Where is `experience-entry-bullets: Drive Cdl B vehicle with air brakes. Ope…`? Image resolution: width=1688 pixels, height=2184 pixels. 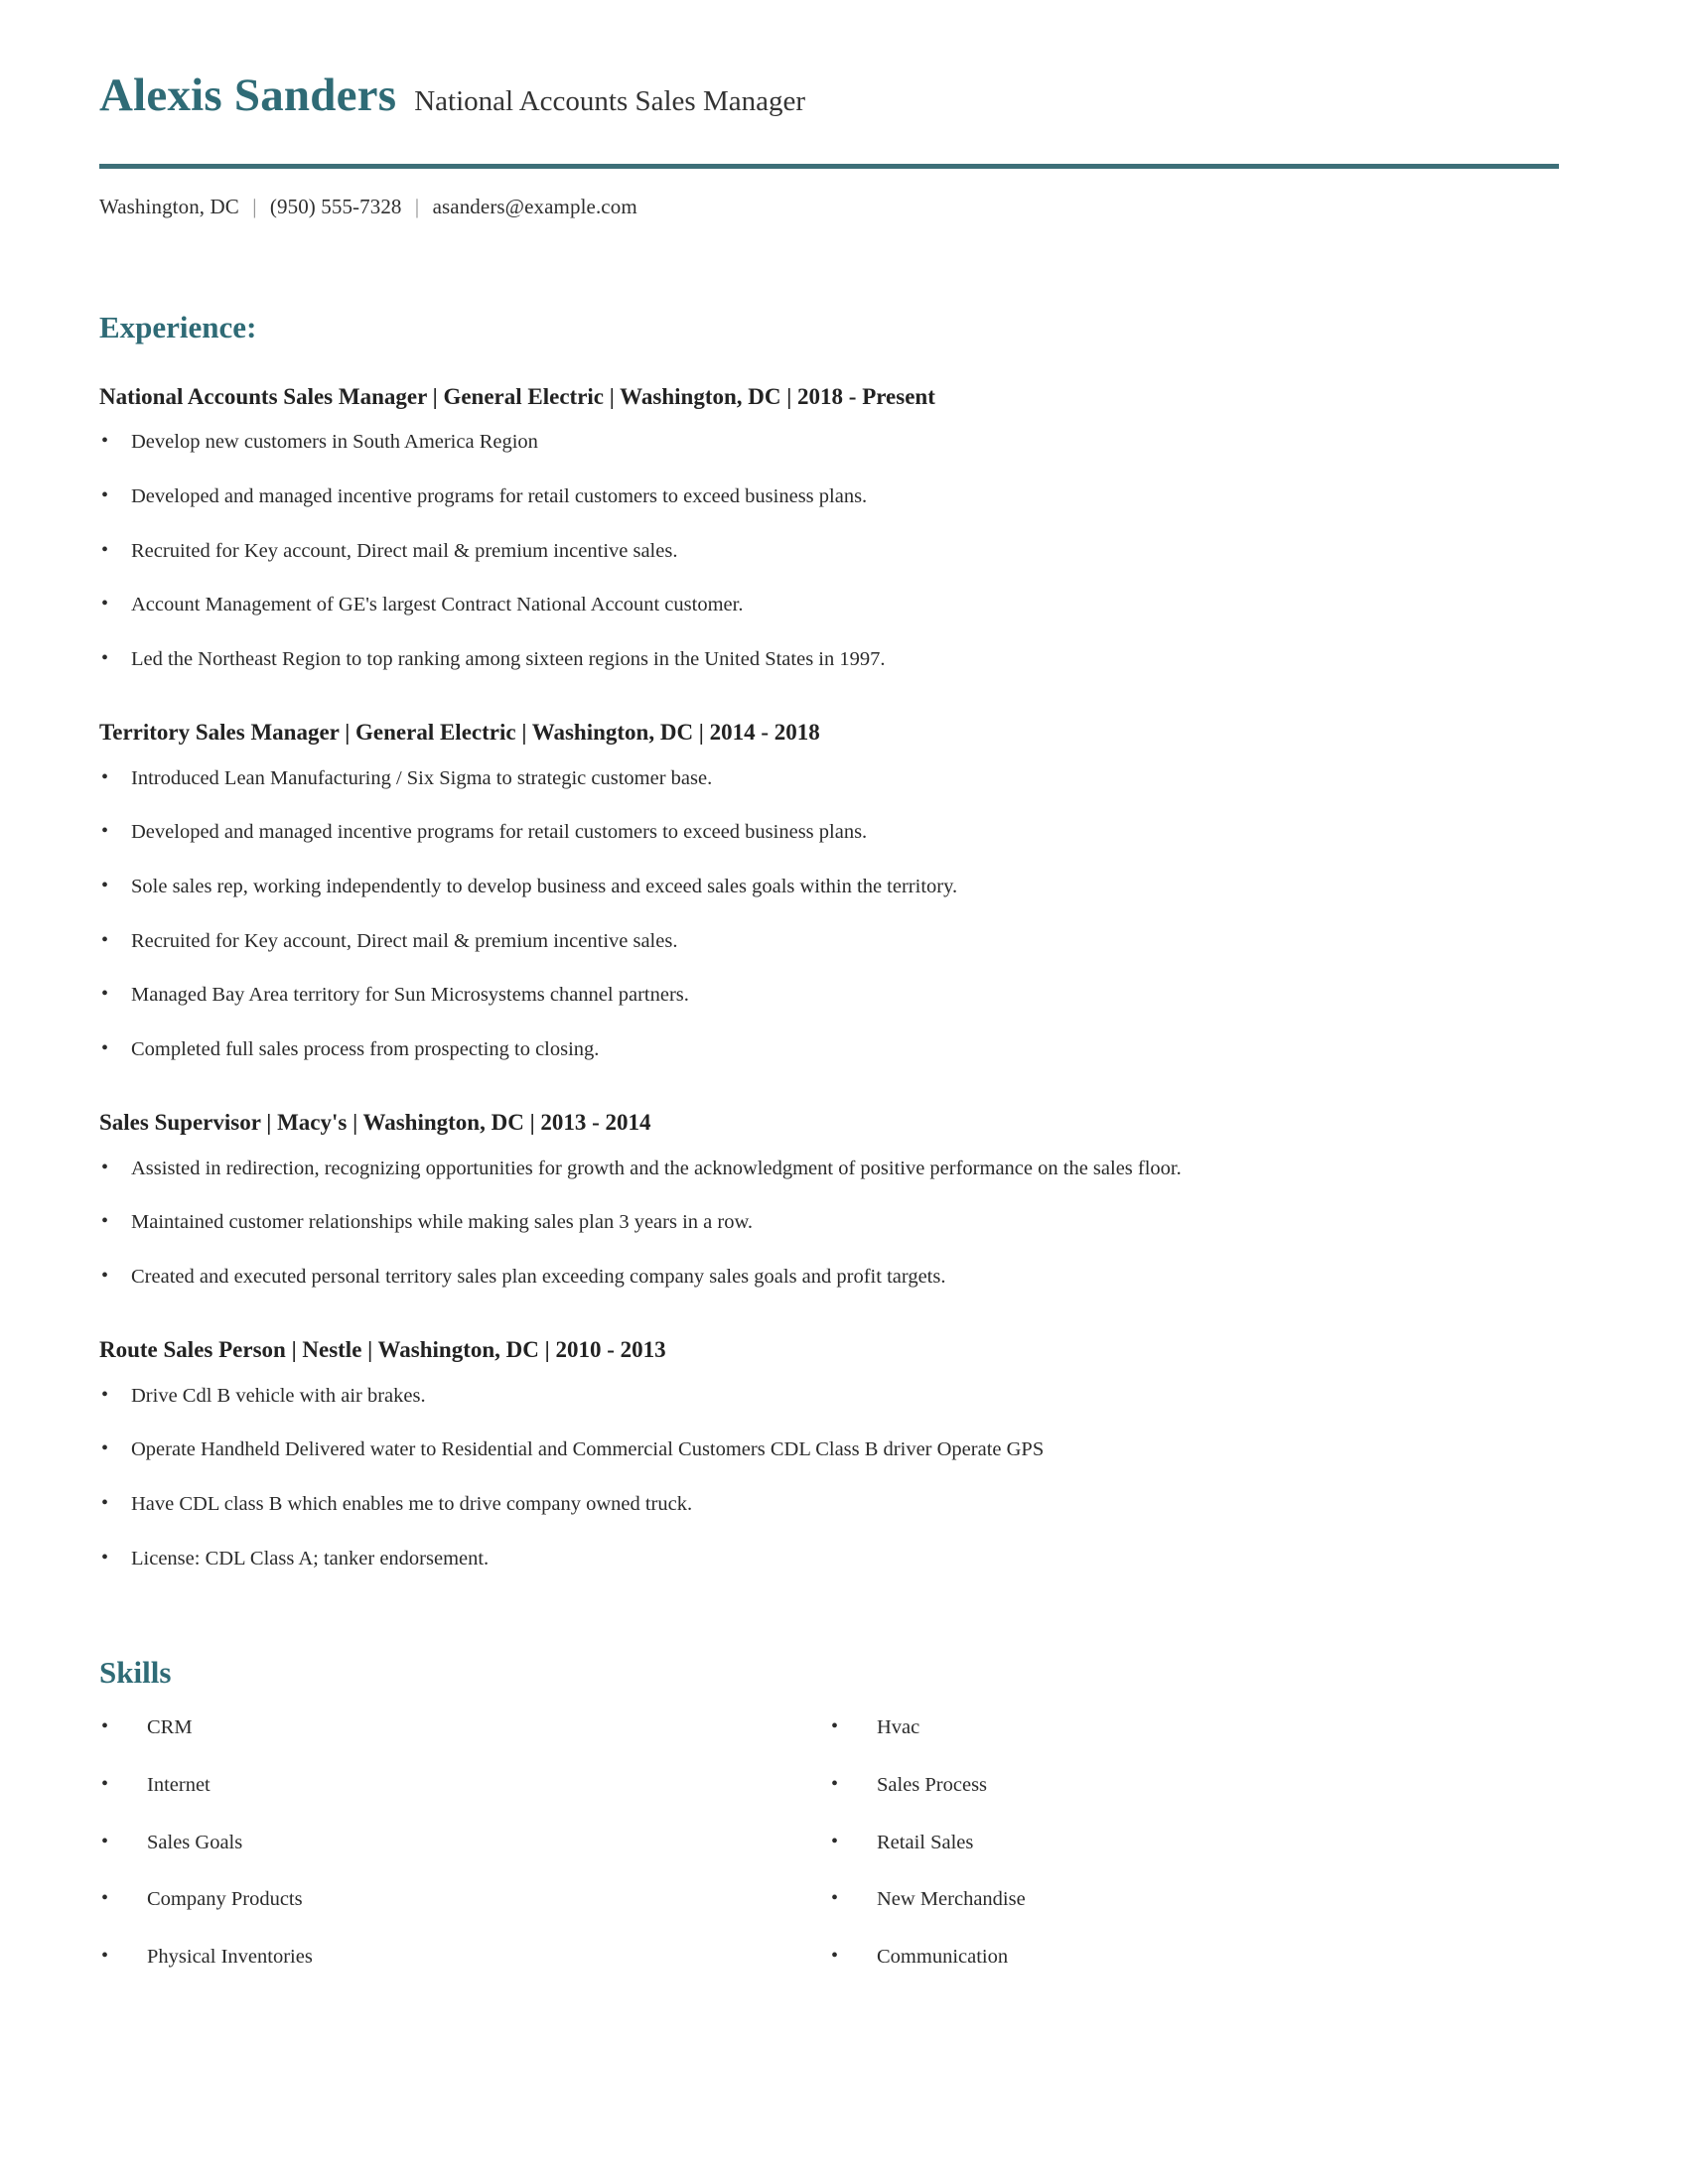 experience-entry-bullets: Drive Cdl B vehicle with air brakes. Ope… is located at coordinates (829, 1469).